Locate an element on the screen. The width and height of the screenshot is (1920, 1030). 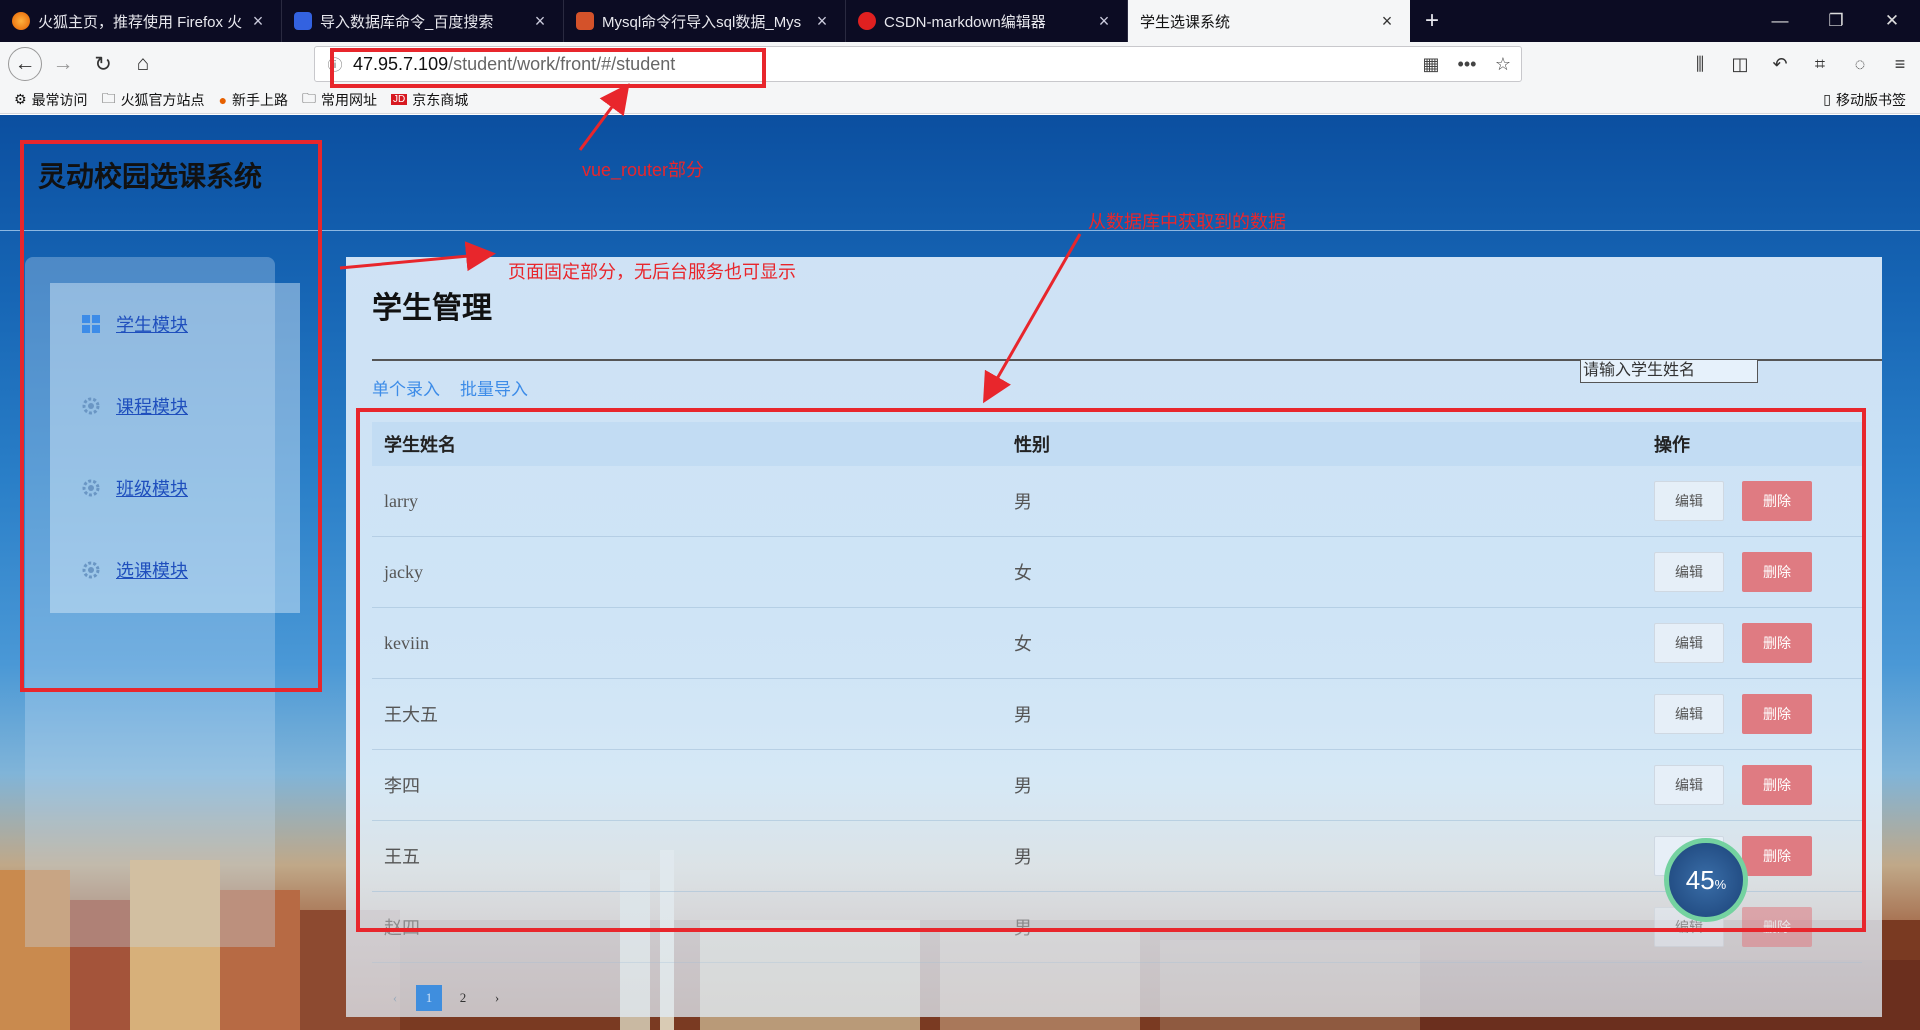
bookmark-item: JD 京东商城 is located at coordinates (429, 100).